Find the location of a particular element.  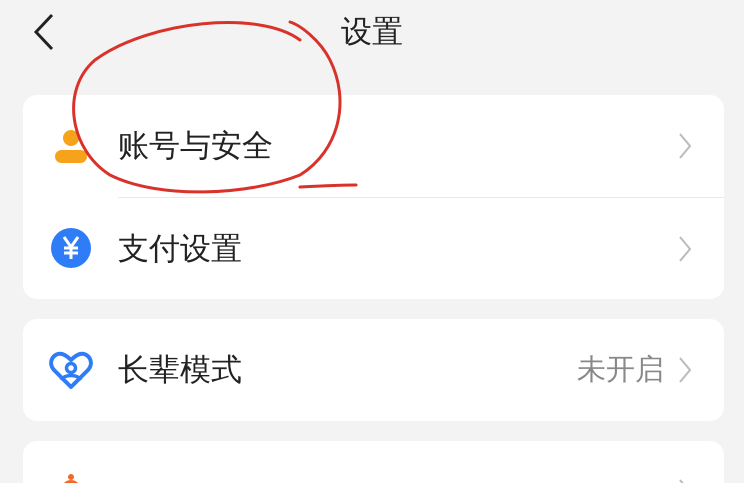

row-label: 账号与安全 is located at coordinates (195, 146).